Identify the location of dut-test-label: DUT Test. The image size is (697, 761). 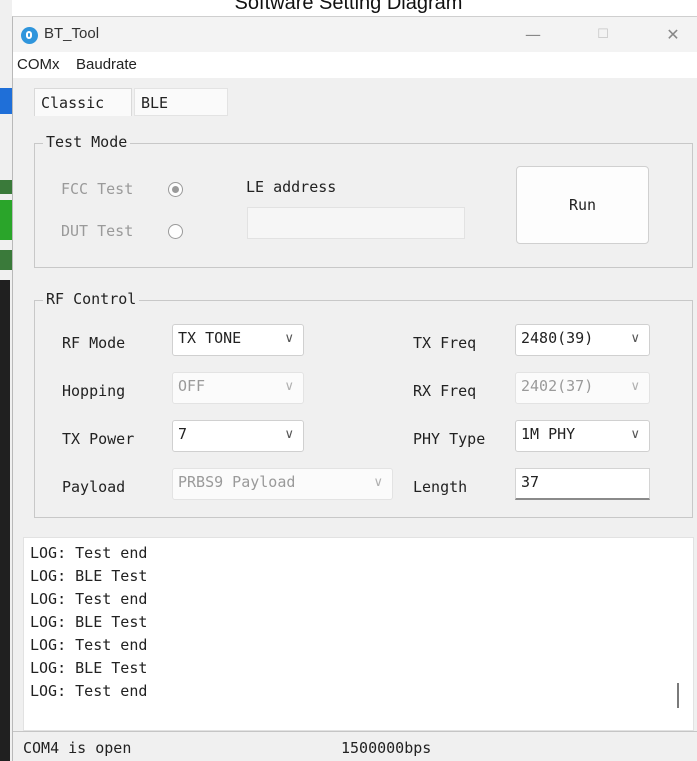
(97, 231).